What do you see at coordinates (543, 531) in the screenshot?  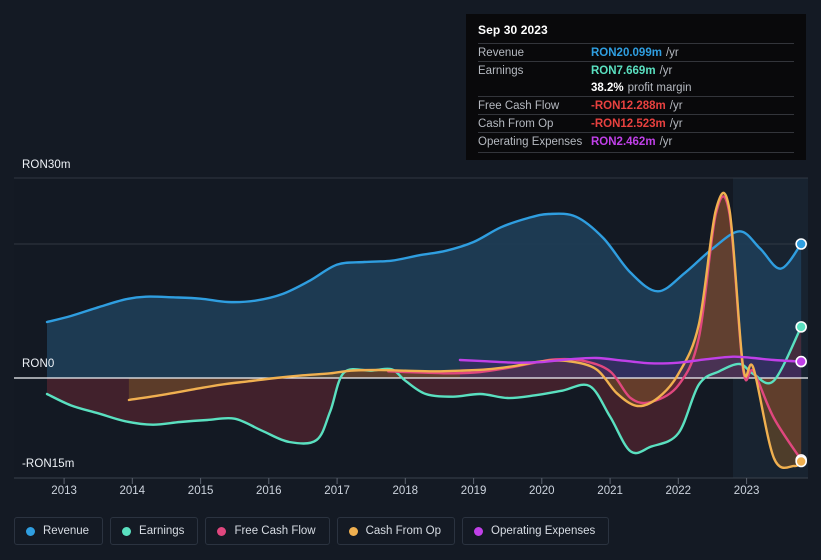 I see `legend-item-label: Operating Expenses` at bounding box center [543, 531].